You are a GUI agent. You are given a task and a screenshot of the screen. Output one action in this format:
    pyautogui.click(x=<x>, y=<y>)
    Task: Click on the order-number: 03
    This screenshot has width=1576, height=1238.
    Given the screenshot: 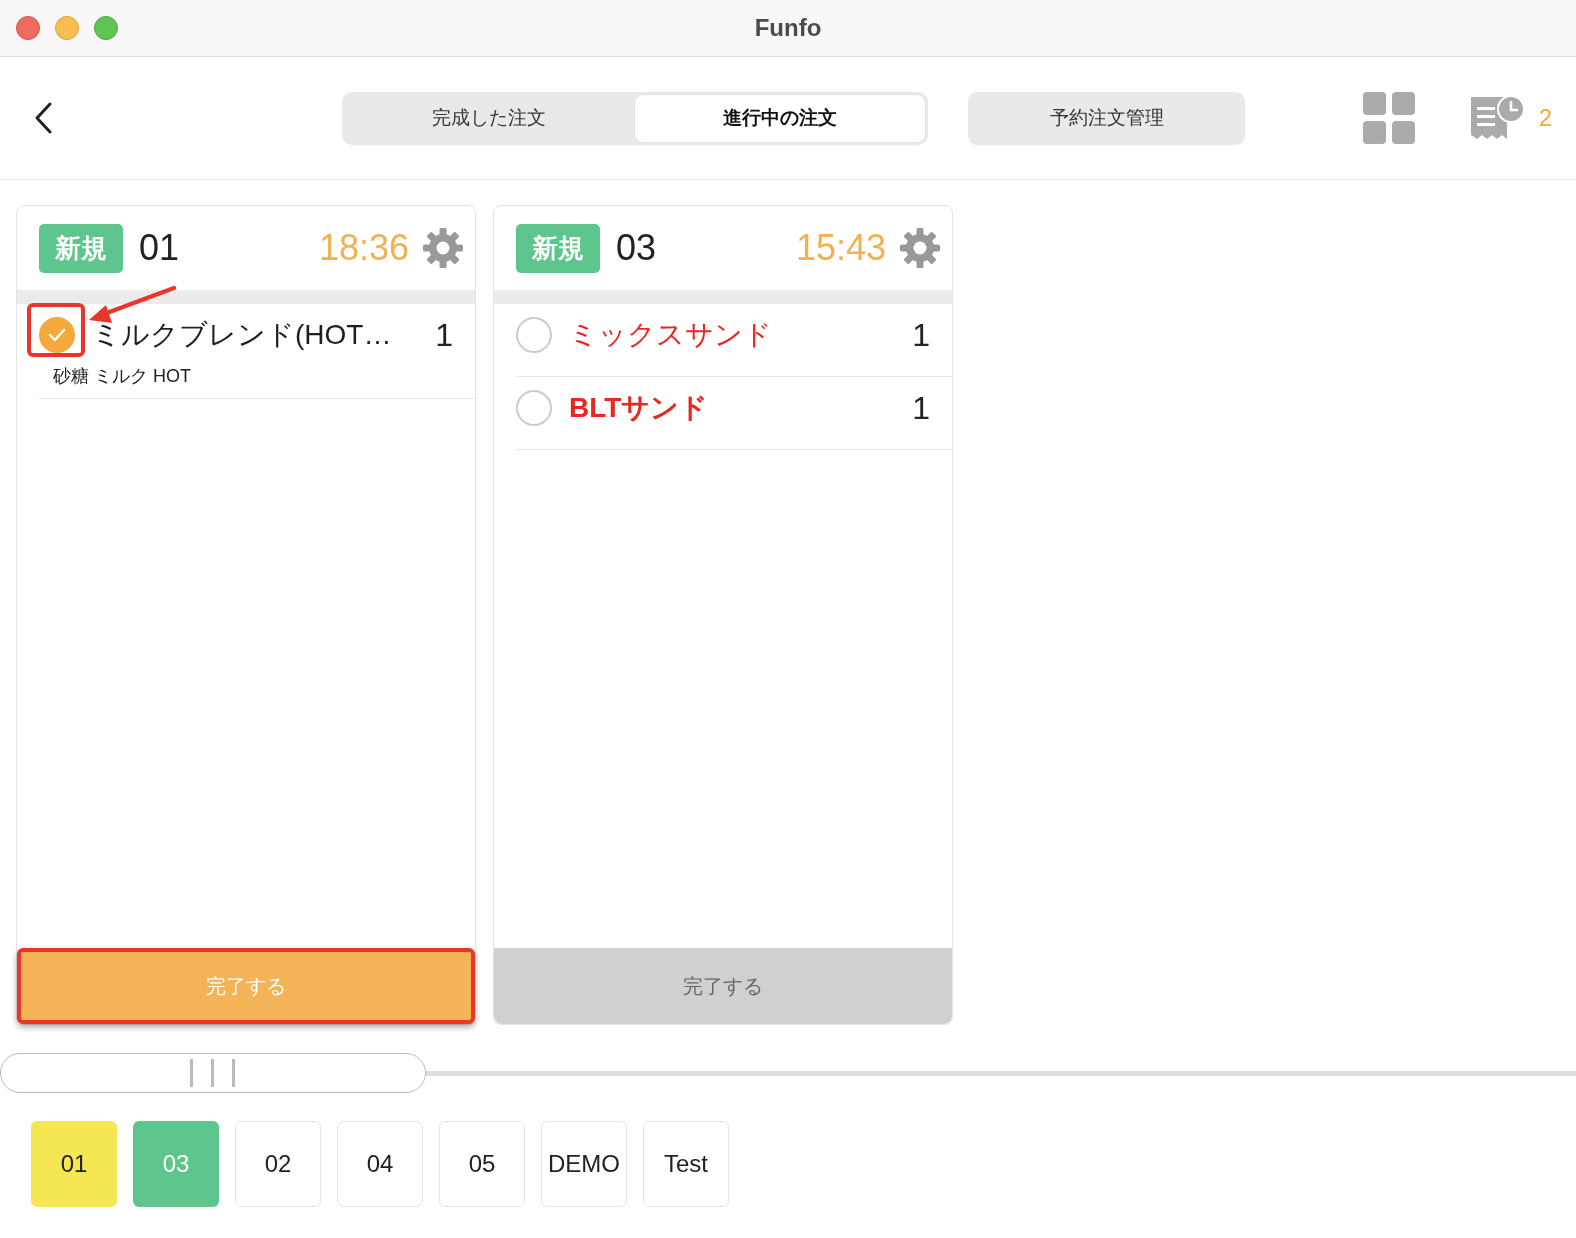 What is the action you would take?
    pyautogui.click(x=636, y=248)
    